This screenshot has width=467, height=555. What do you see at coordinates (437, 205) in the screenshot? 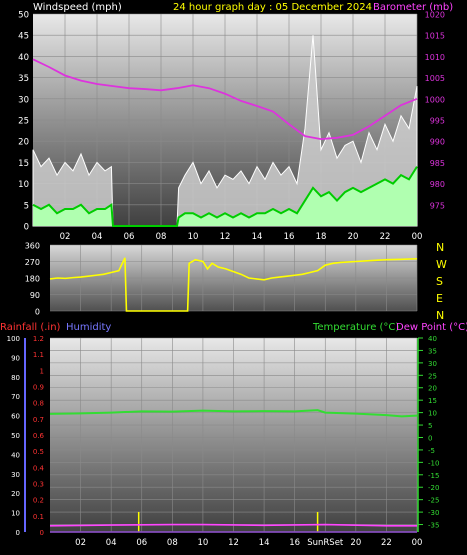
I see `barometer-y-tick-label: 975` at bounding box center [437, 205].